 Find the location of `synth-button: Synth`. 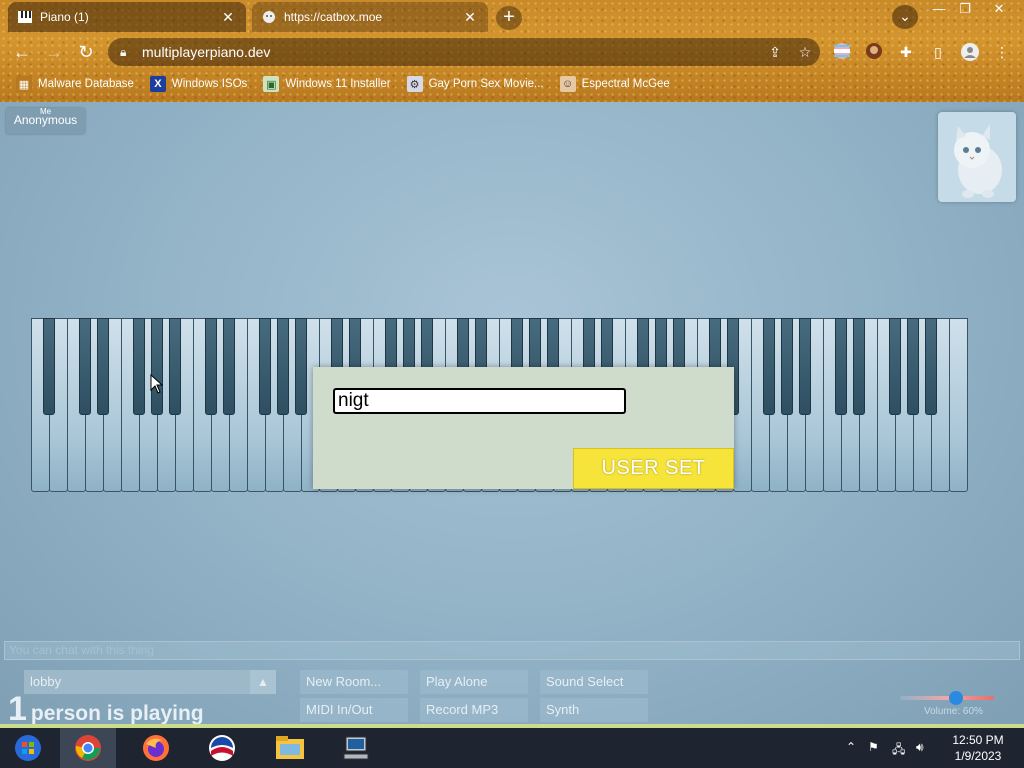

synth-button: Synth is located at coordinates (594, 710).